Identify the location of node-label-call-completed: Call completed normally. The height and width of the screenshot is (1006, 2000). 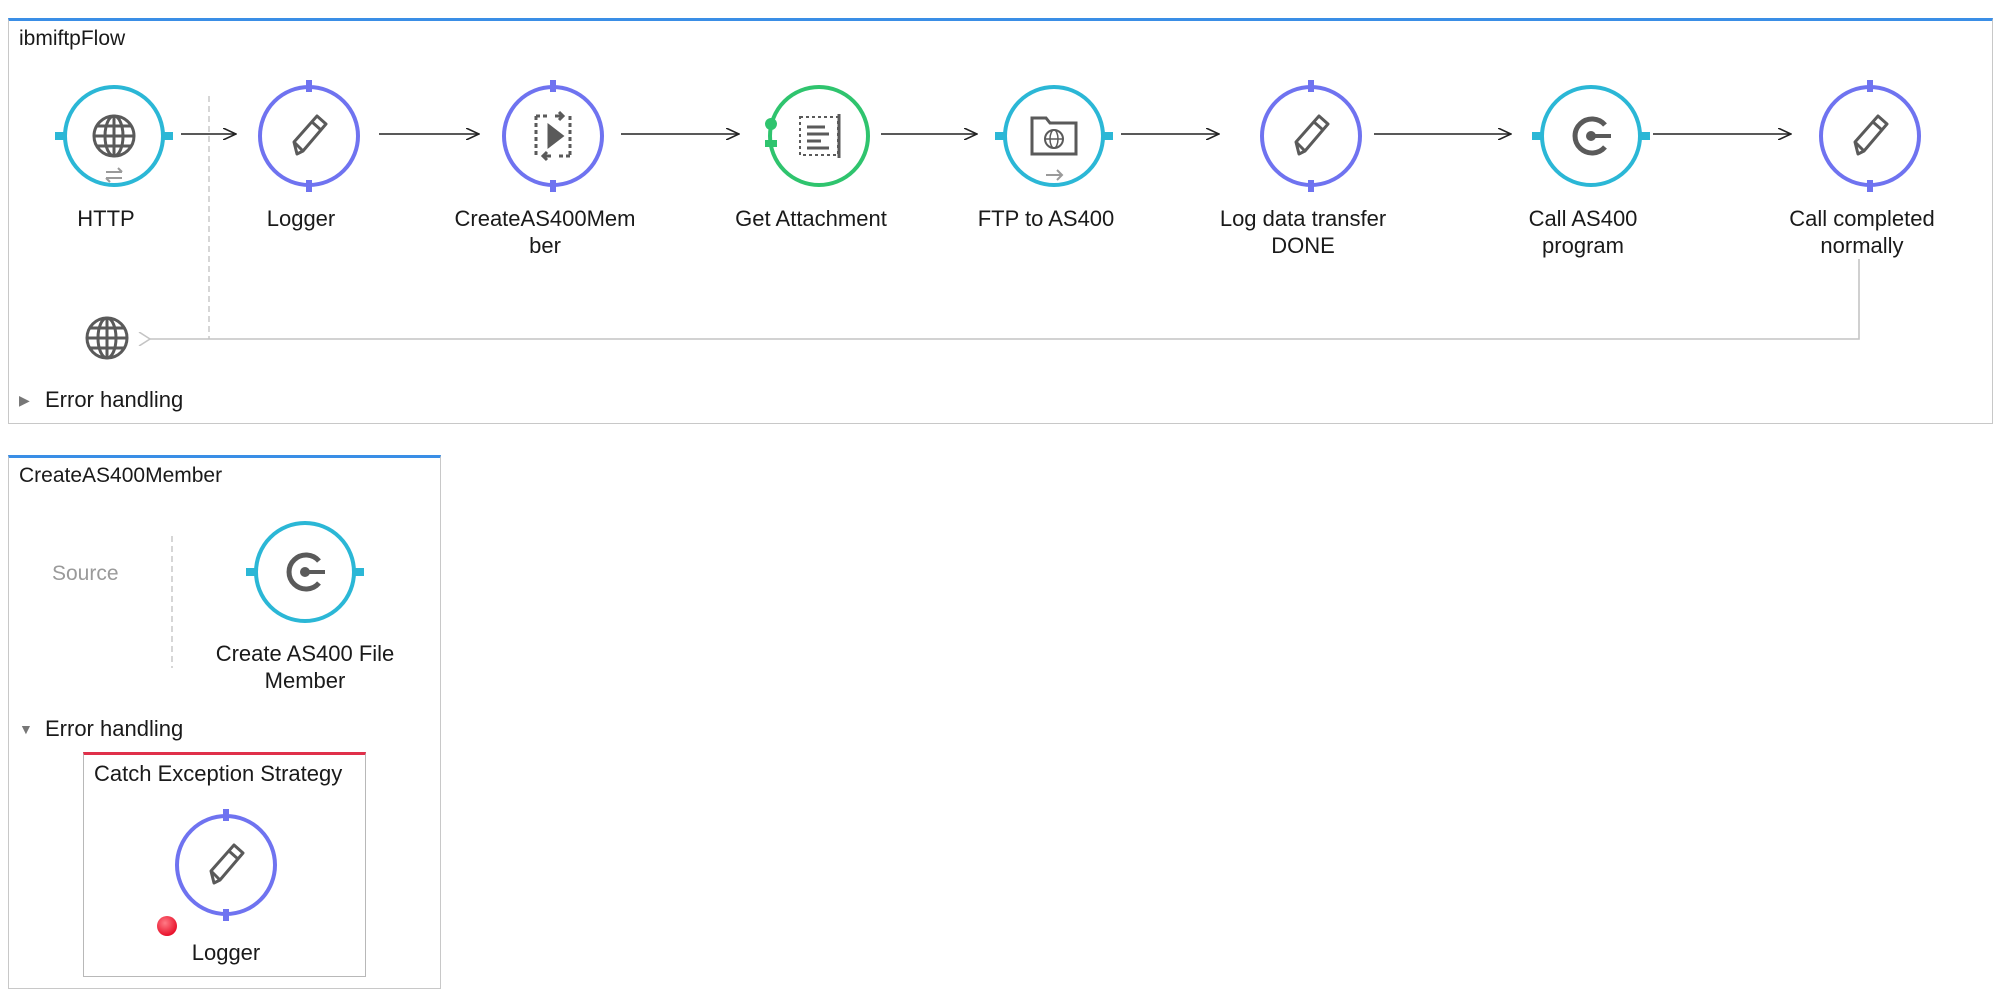
(1862, 232).